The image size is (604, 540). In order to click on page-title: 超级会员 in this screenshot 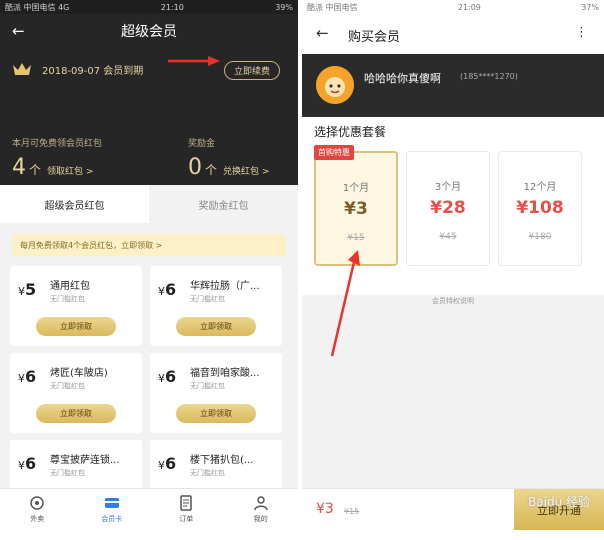, I will do `click(149, 32)`.